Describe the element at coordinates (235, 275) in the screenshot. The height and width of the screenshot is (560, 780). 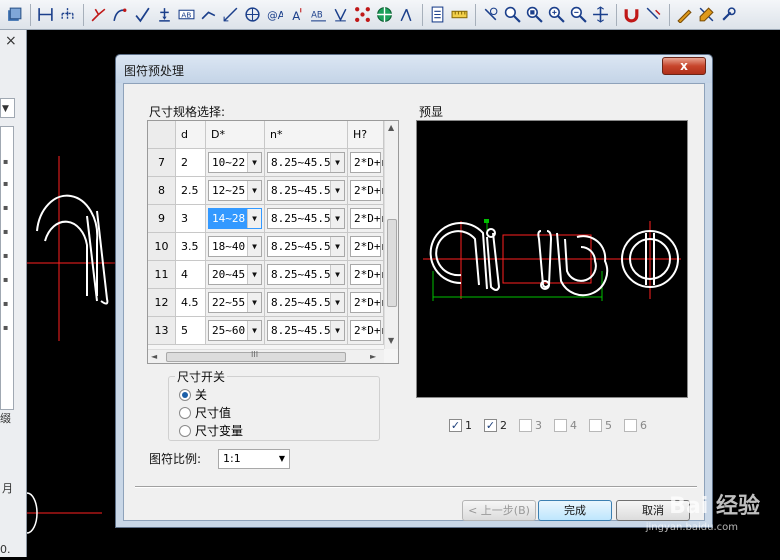
I see `cell-D: 20~45 ▼` at that location.